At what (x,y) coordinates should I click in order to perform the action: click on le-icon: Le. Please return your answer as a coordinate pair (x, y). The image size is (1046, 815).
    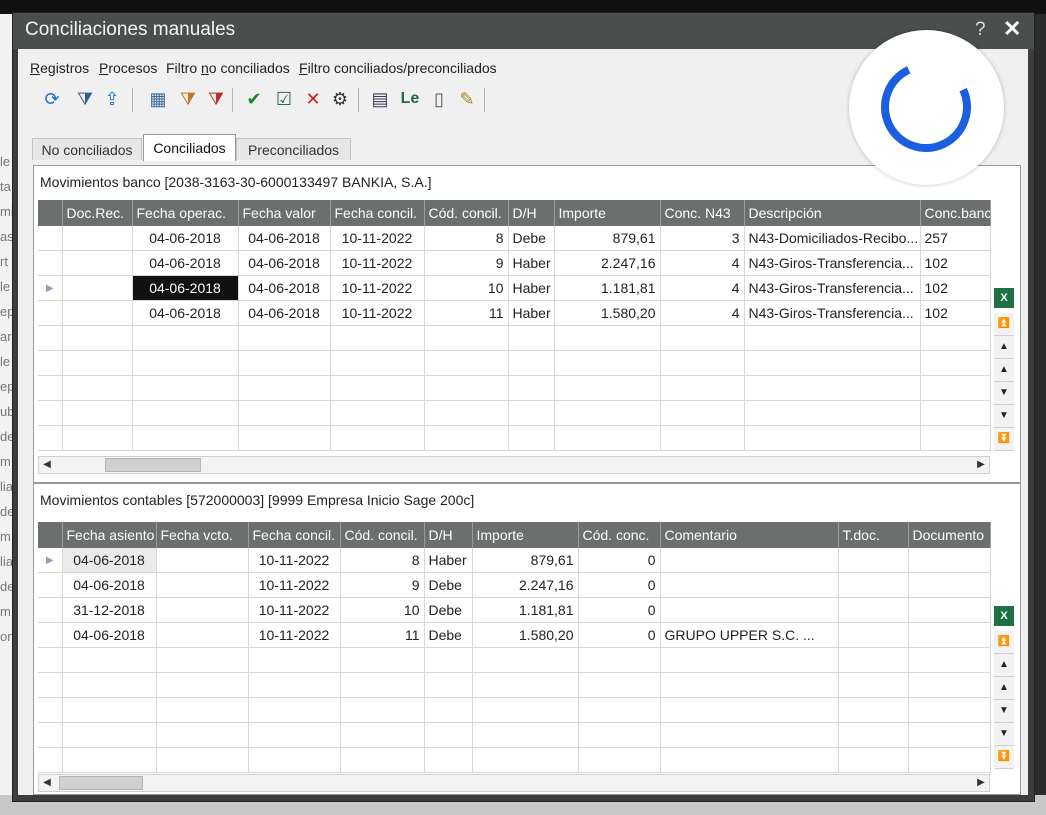
    Looking at the image, I should click on (410, 99).